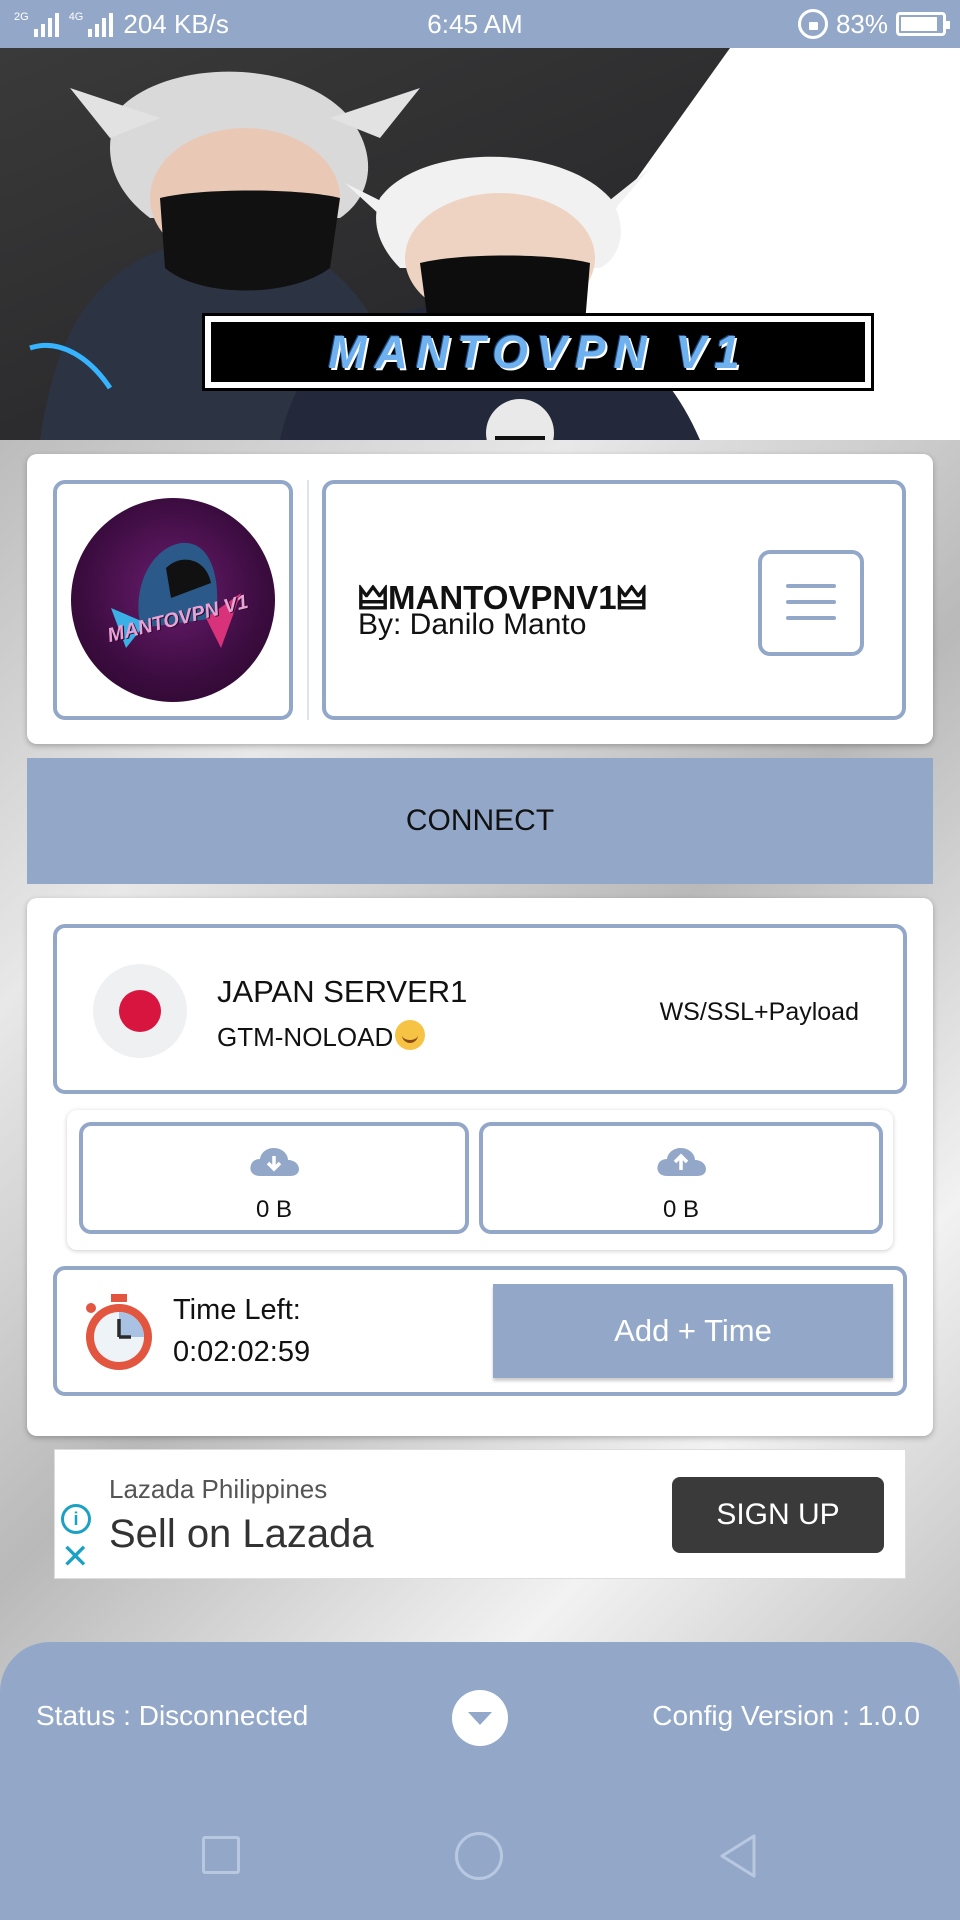  What do you see at coordinates (480, 1331) in the screenshot?
I see `time-left-box: Time Left: 0:02:02:59 Add + Time` at bounding box center [480, 1331].